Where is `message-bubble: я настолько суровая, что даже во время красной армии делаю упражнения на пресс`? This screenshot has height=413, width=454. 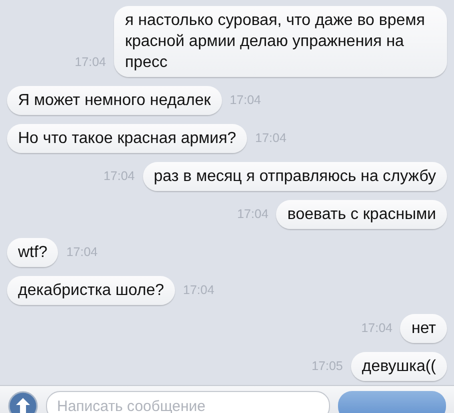
message-bubble: я настолько суровая, что даже во время красной армии делаю упражнения на пресс is located at coordinates (280, 41).